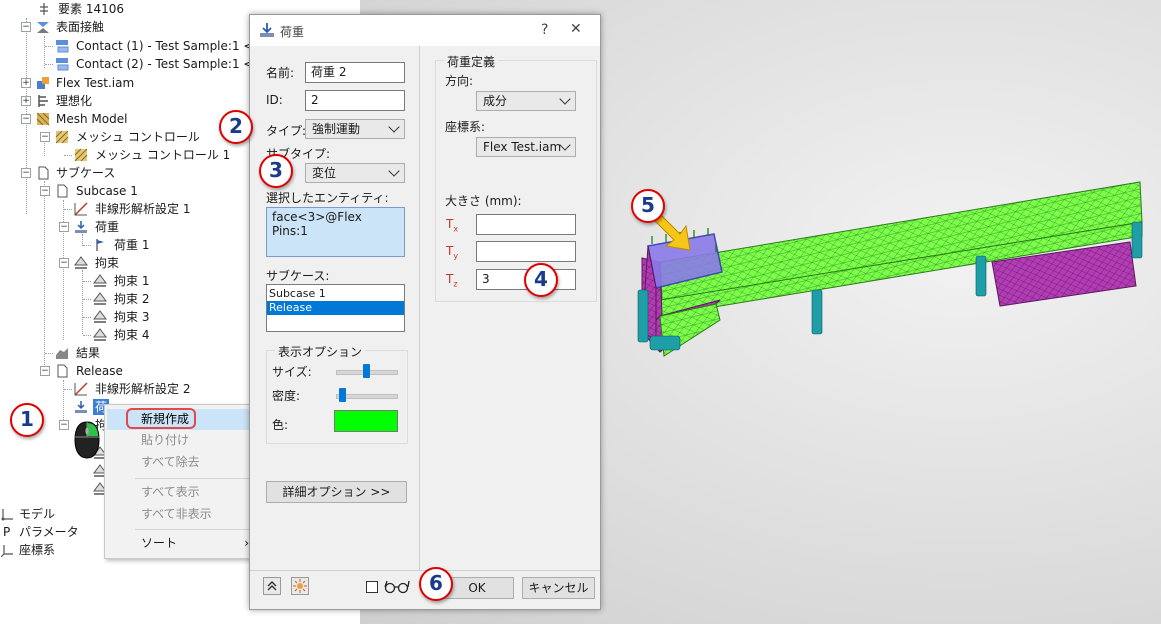 The image size is (1161, 627). Describe the element at coordinates (419, 308) in the screenshot. I see `pane-divider` at that location.